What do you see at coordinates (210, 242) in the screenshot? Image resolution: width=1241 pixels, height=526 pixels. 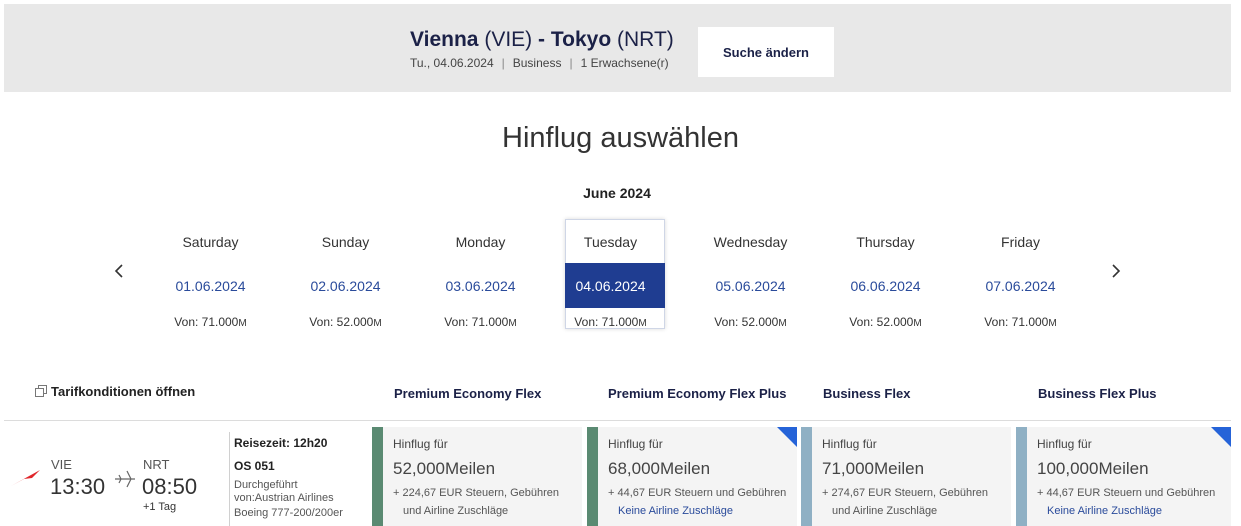 I see `day-name: Saturday` at bounding box center [210, 242].